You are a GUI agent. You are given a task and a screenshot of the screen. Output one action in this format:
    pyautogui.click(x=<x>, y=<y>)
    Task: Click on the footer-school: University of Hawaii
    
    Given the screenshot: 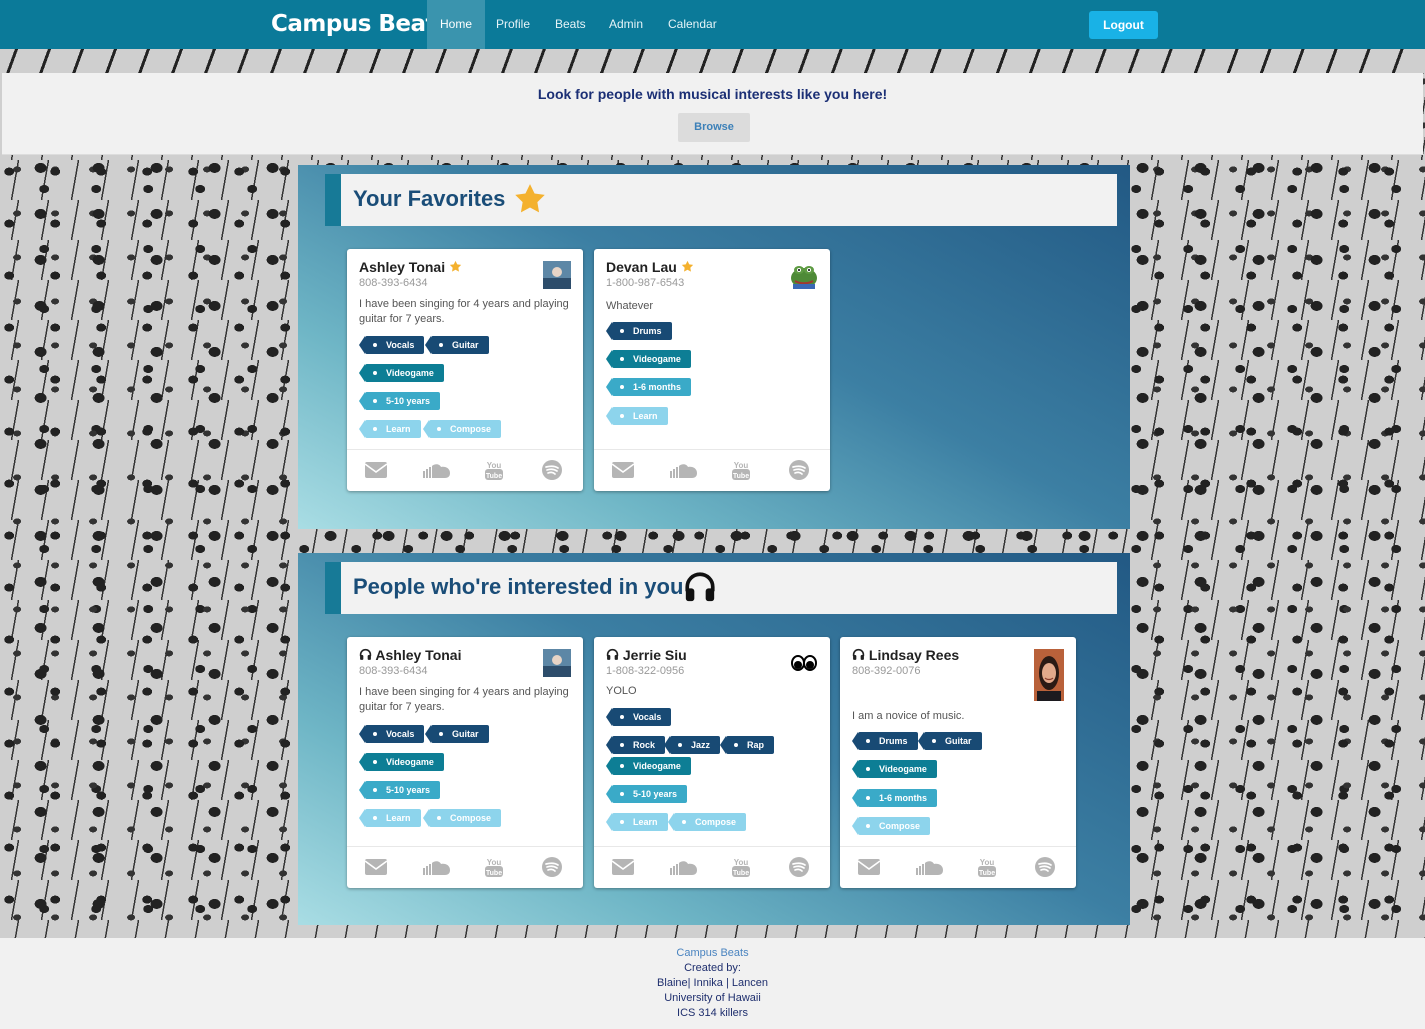 What is the action you would take?
    pyautogui.click(x=712, y=998)
    